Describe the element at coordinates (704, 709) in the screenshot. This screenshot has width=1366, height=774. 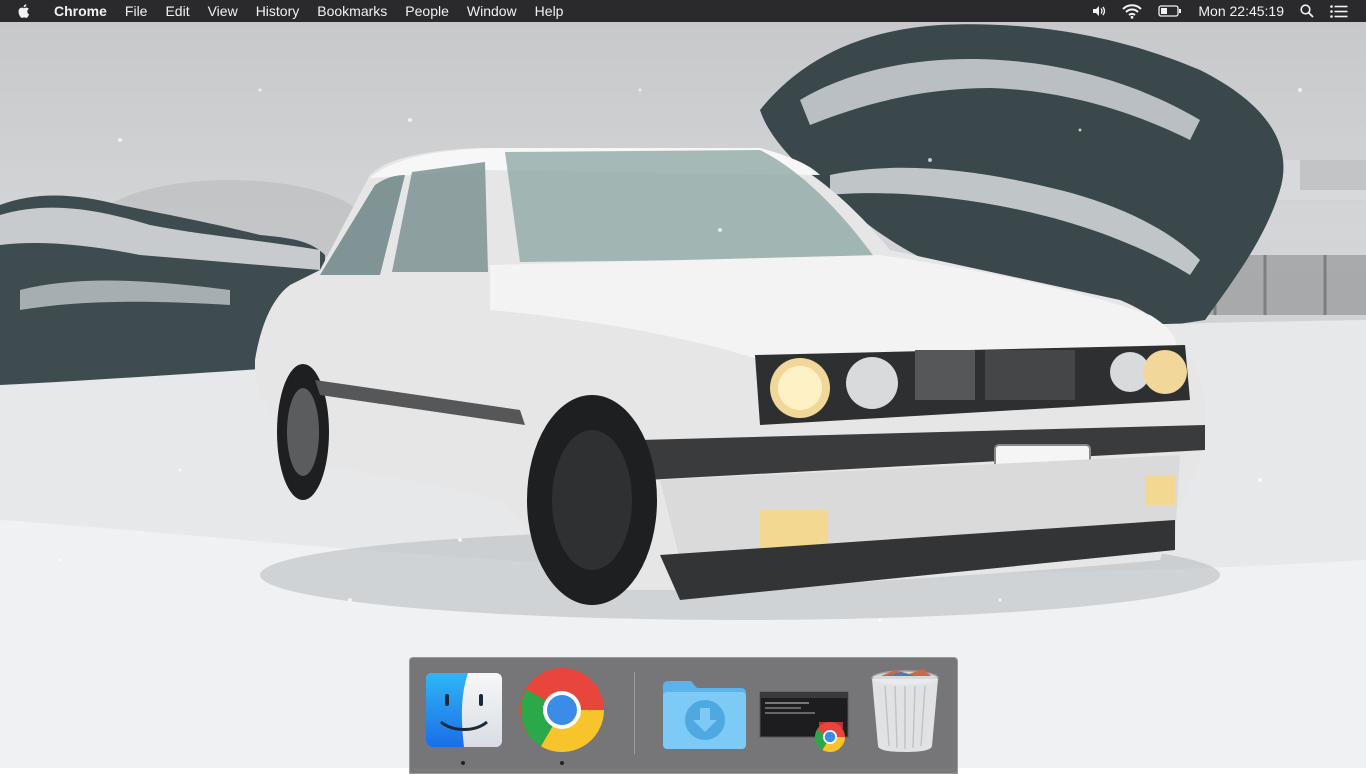
I see `downloads-folder-icon` at that location.